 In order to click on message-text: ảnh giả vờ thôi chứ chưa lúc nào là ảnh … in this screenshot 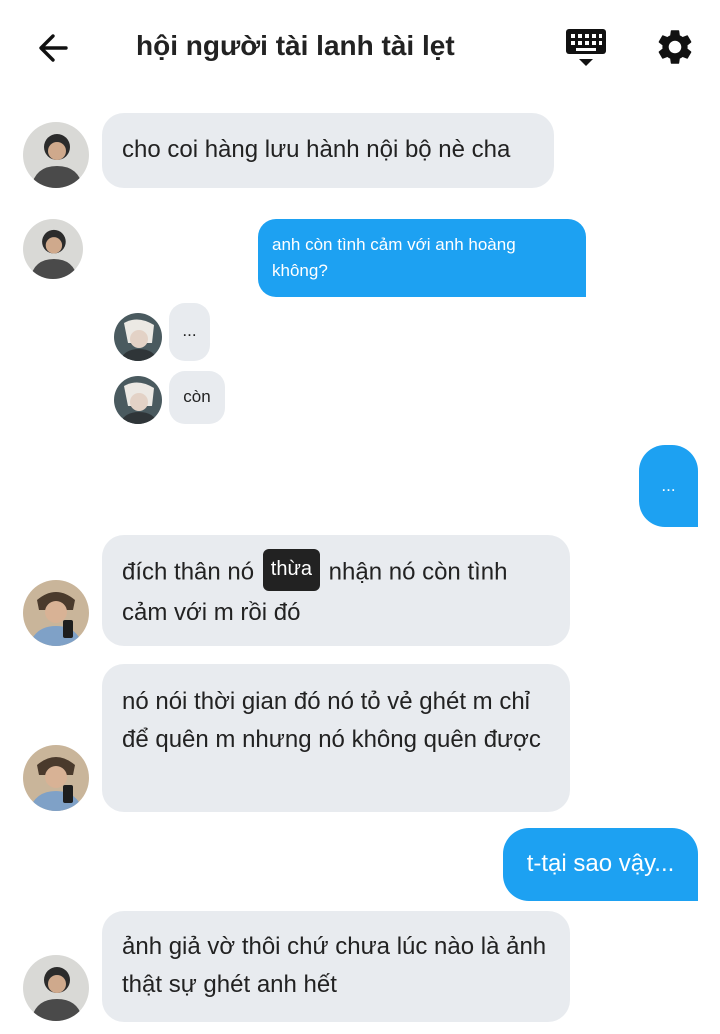, I will do `click(334, 965)`.